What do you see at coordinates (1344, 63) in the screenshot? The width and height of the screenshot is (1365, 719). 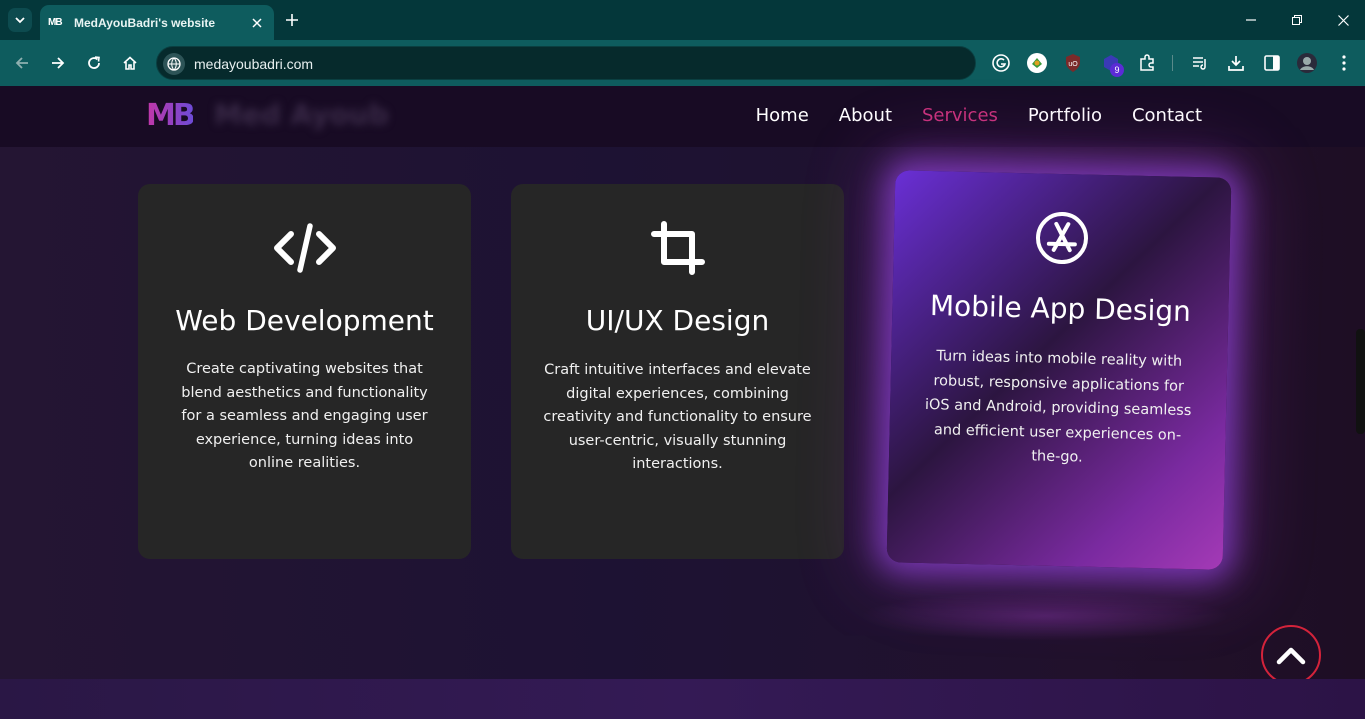 I see `menu-kebab-icon` at bounding box center [1344, 63].